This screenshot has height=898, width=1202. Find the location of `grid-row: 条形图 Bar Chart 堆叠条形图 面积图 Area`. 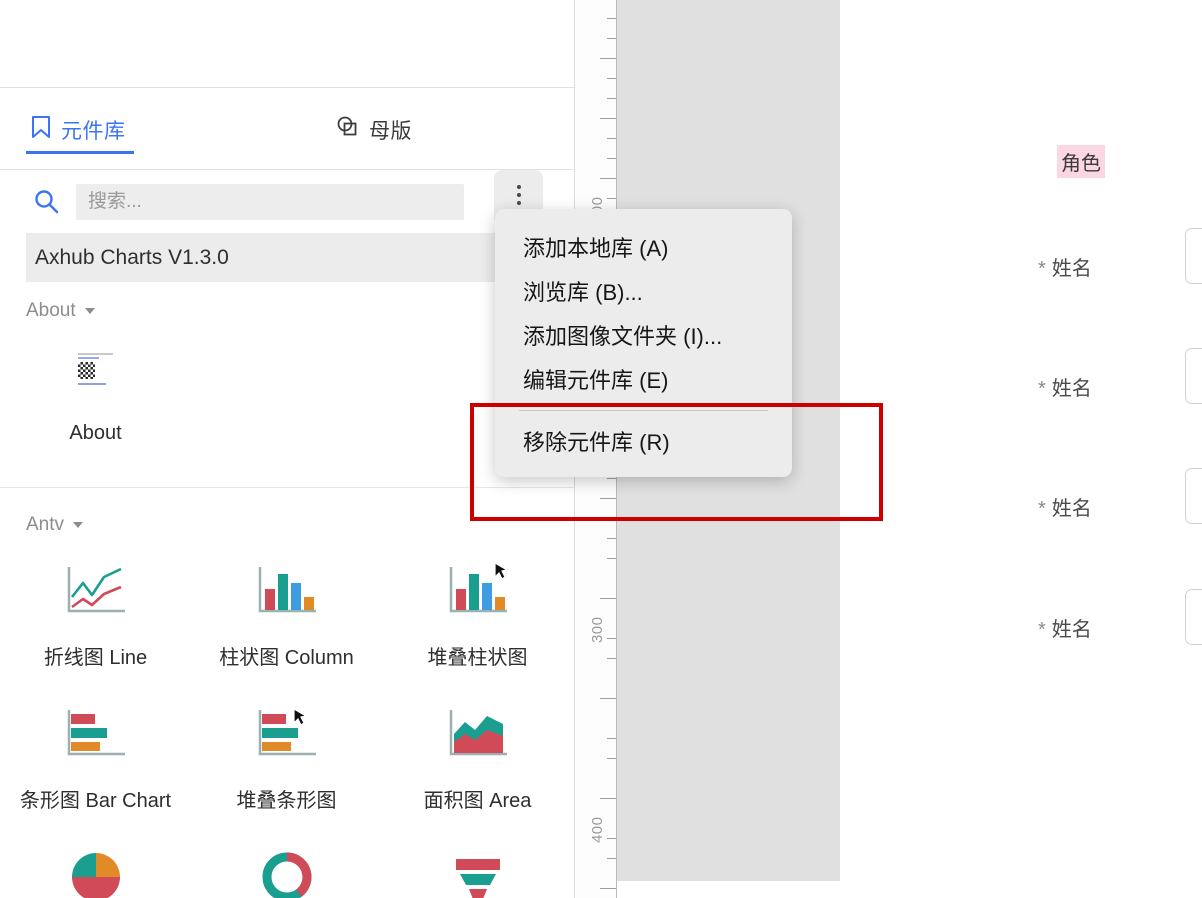

grid-row: 条形图 Bar Chart 堆叠条形图 面积图 Area is located at coordinates (287, 755).